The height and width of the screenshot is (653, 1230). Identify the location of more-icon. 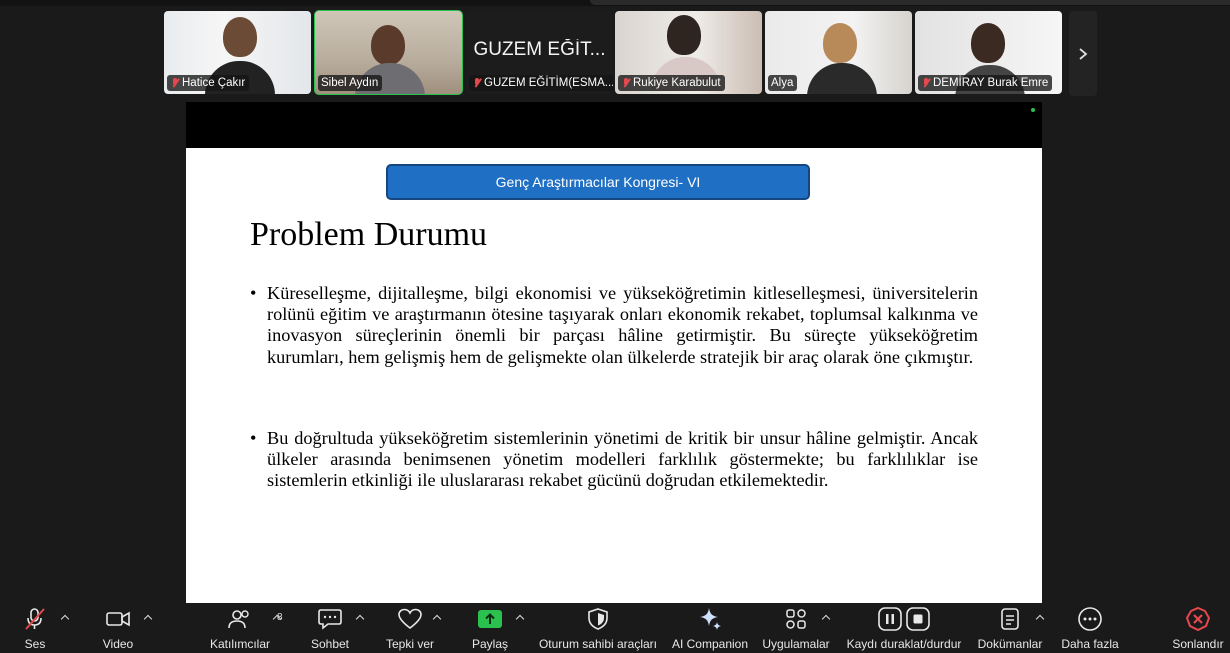
(1090, 619).